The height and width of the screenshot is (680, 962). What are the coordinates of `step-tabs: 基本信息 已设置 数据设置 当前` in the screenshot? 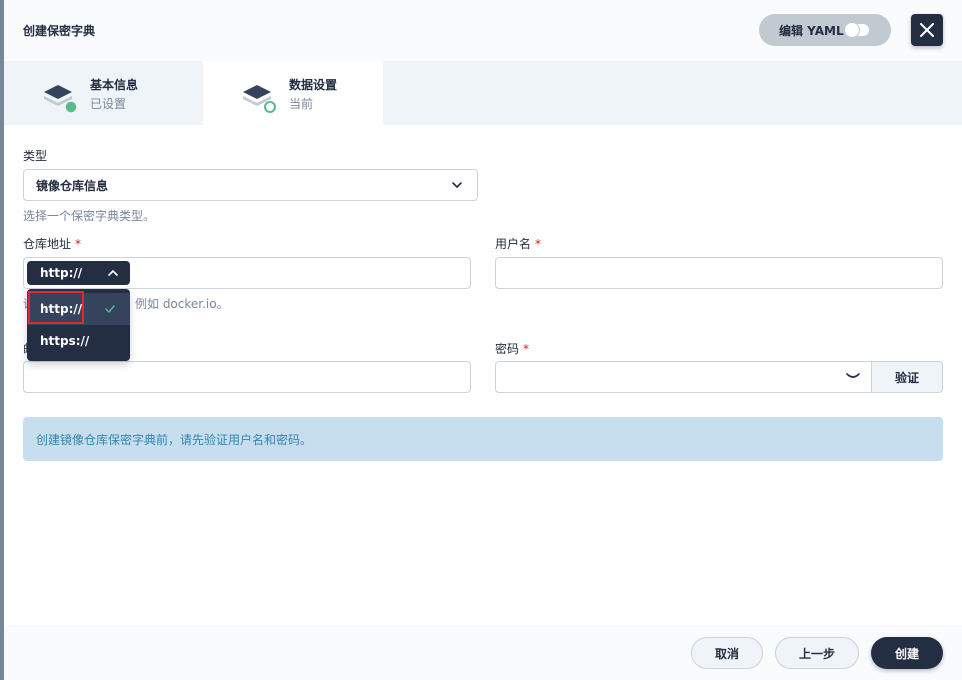 It's located at (483, 93).